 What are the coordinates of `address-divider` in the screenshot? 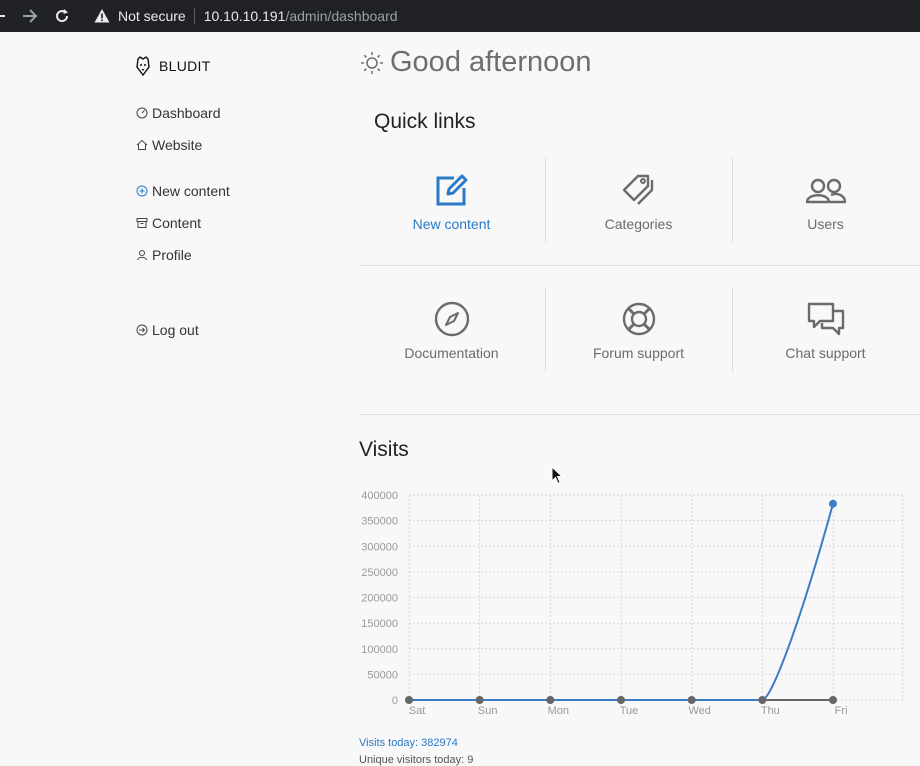 It's located at (194, 16).